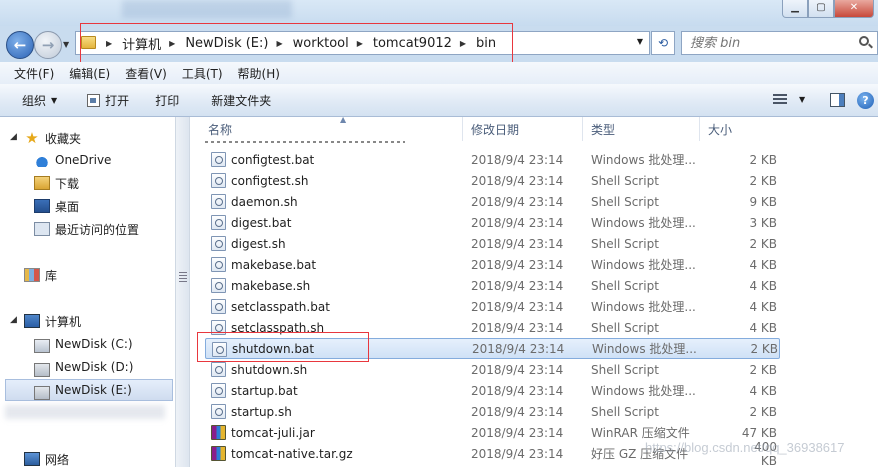 Image resolution: width=878 pixels, height=467 pixels. Describe the element at coordinates (273, 159) in the screenshot. I see `file-name: configtest.bat` at that location.